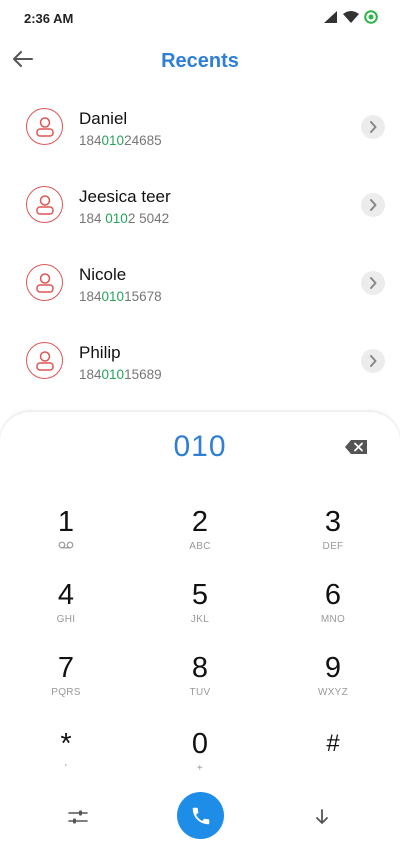 The width and height of the screenshot is (400, 866). What do you see at coordinates (371, 17) in the screenshot?
I see `data-saver-icon` at bounding box center [371, 17].